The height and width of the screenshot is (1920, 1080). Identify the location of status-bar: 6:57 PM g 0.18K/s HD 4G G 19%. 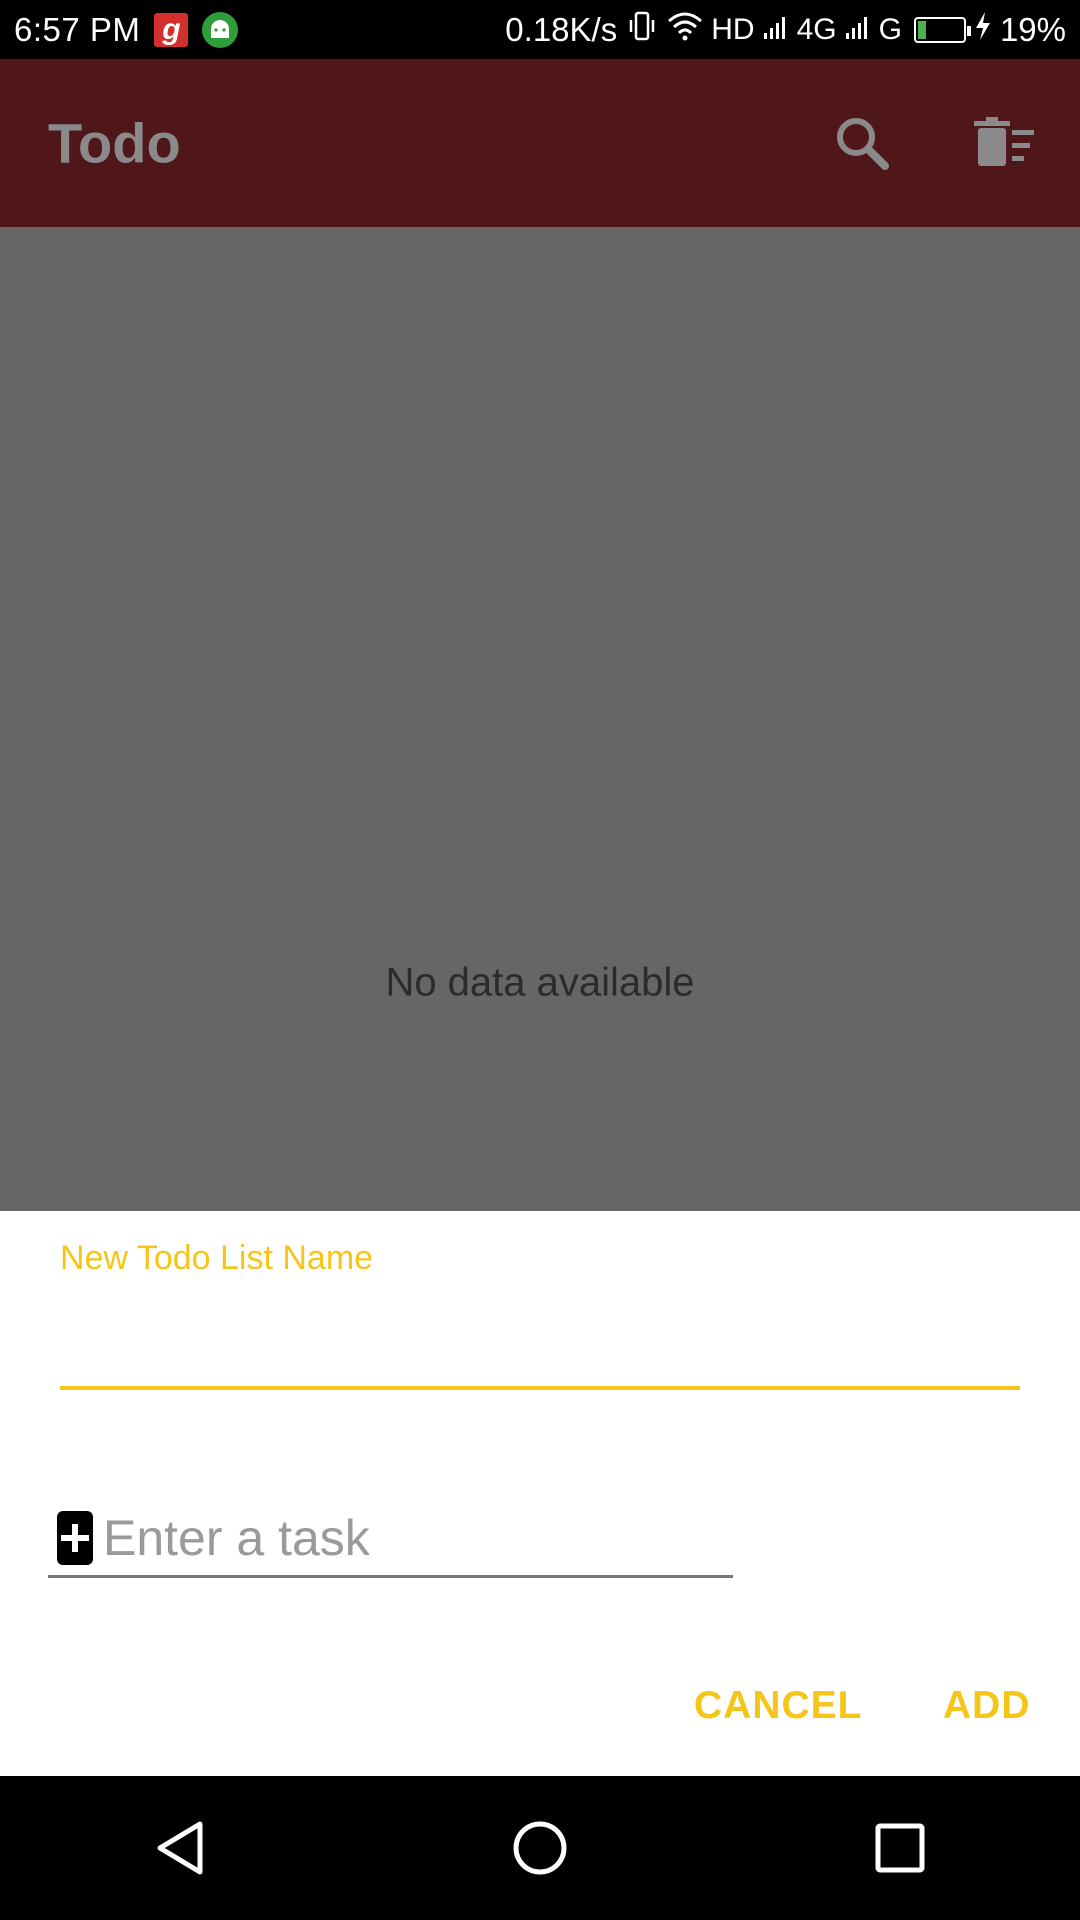
(540, 29).